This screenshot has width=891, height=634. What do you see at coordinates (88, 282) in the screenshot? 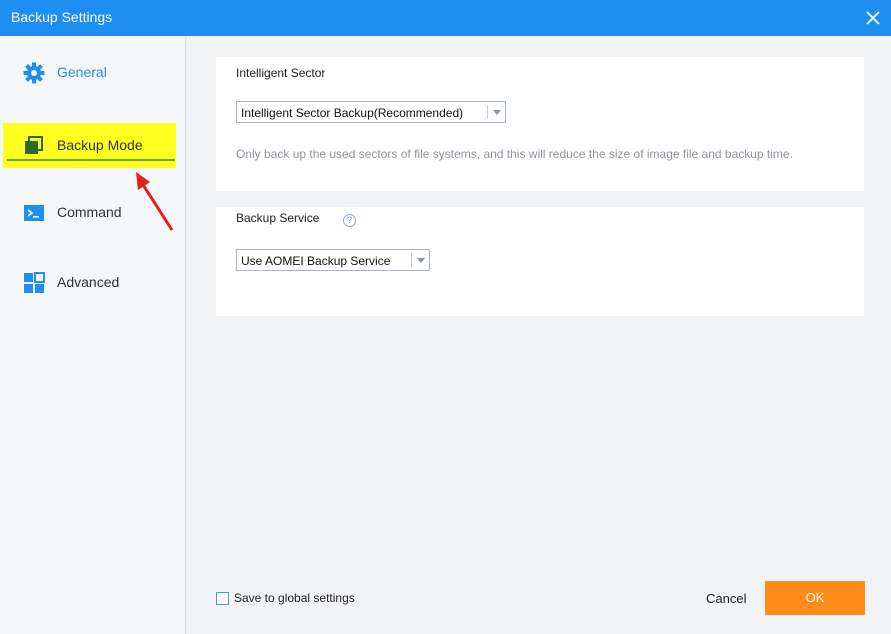
I see `sidebar-item-label: Advanced` at bounding box center [88, 282].